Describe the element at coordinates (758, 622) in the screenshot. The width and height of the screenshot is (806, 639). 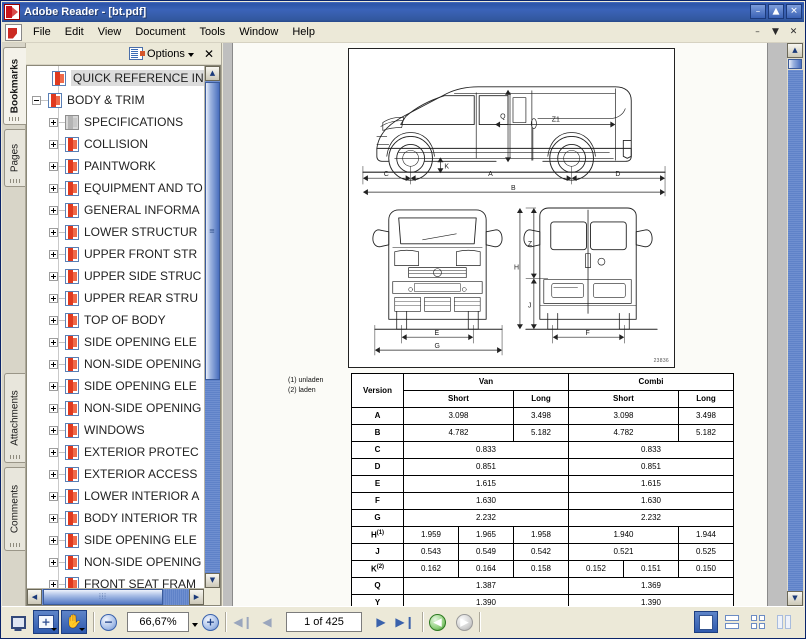
I see `layout-facing-button` at that location.